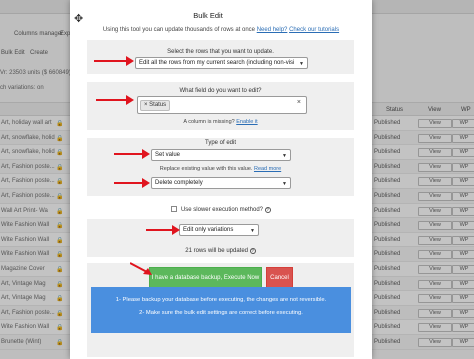 This screenshot has height=359, width=474. Describe the element at coordinates (272, 30) in the screenshot. I see `help-link: Need help?` at that location.